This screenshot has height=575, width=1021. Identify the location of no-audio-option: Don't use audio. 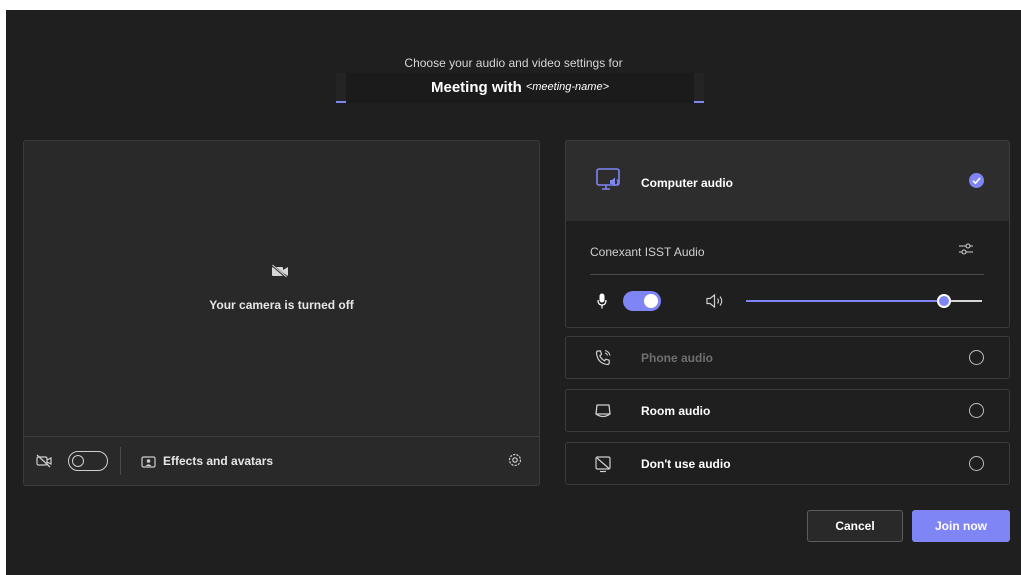
(787, 463).